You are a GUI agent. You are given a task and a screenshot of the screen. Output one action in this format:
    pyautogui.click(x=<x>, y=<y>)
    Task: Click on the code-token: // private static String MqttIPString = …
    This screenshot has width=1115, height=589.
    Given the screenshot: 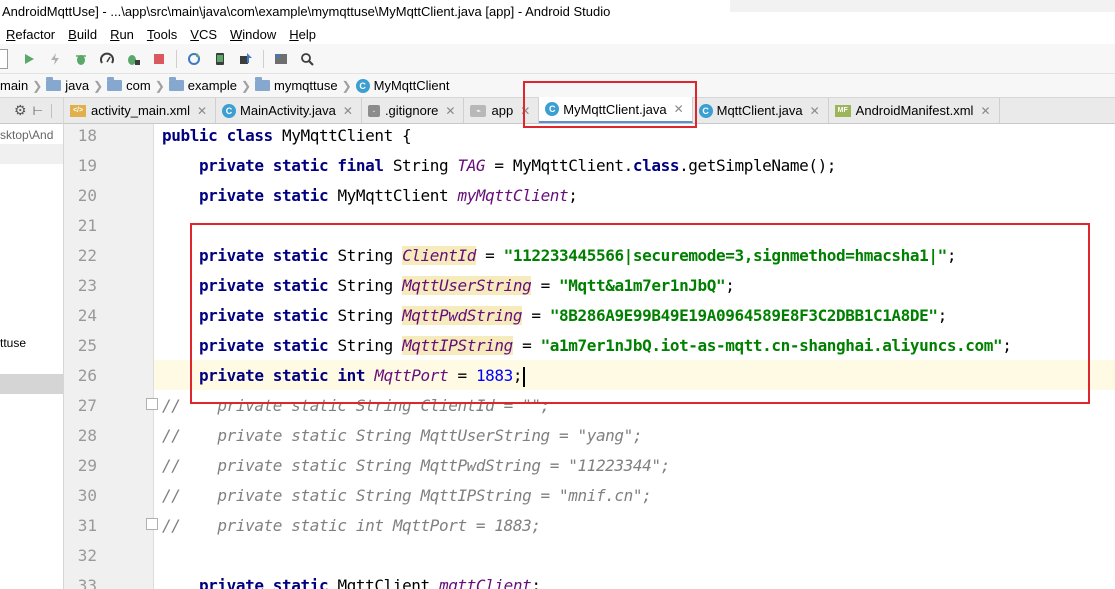 What is the action you would take?
    pyautogui.click(x=407, y=495)
    